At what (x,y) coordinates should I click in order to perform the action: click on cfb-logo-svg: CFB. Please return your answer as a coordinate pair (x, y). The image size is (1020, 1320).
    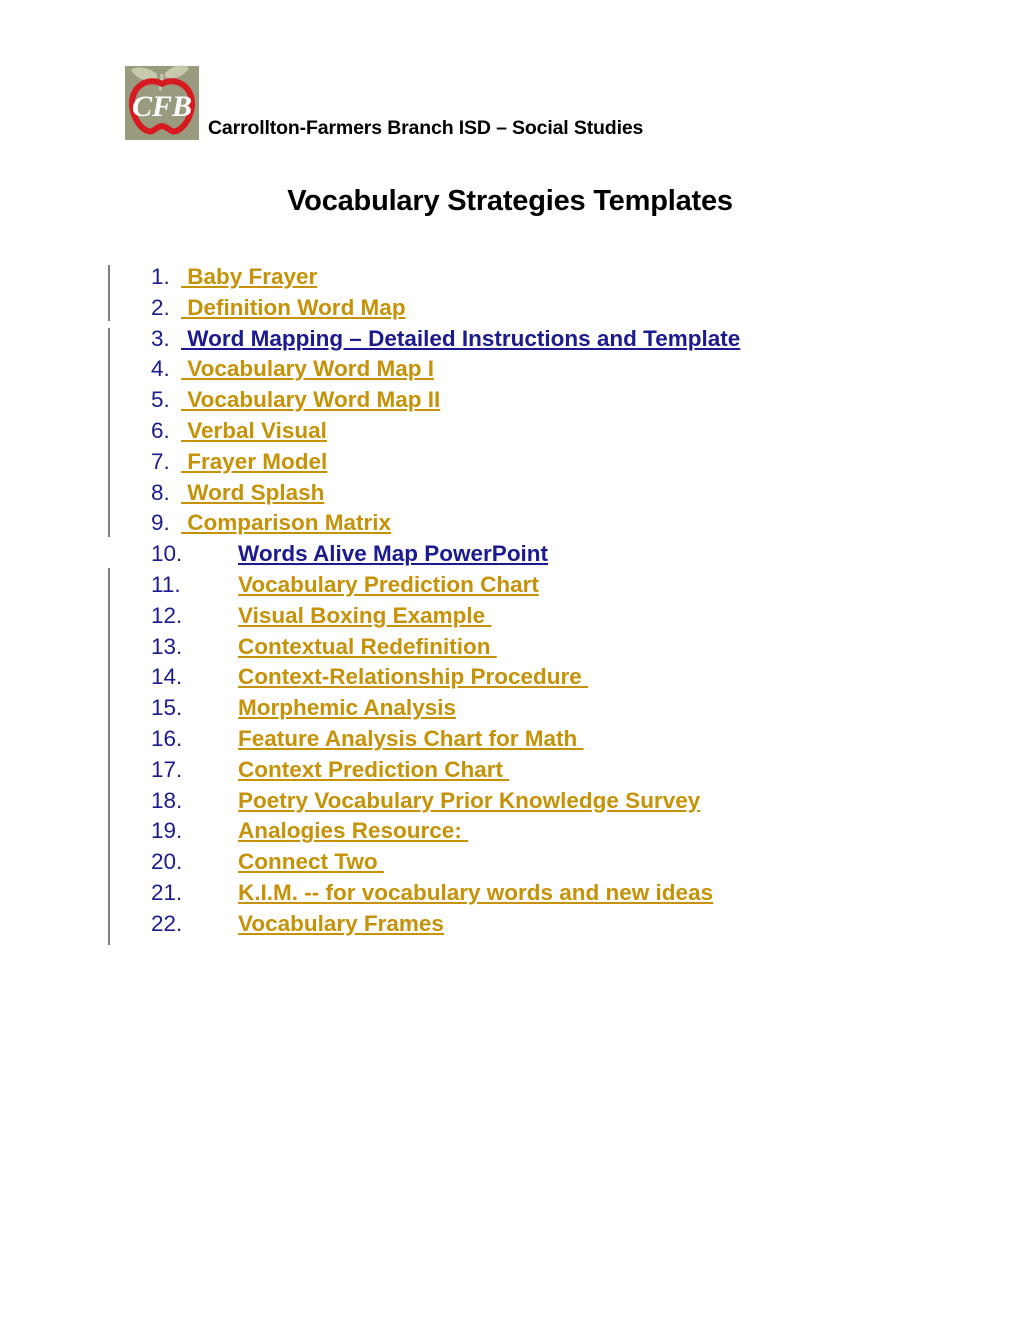
    Looking at the image, I should click on (162, 102).